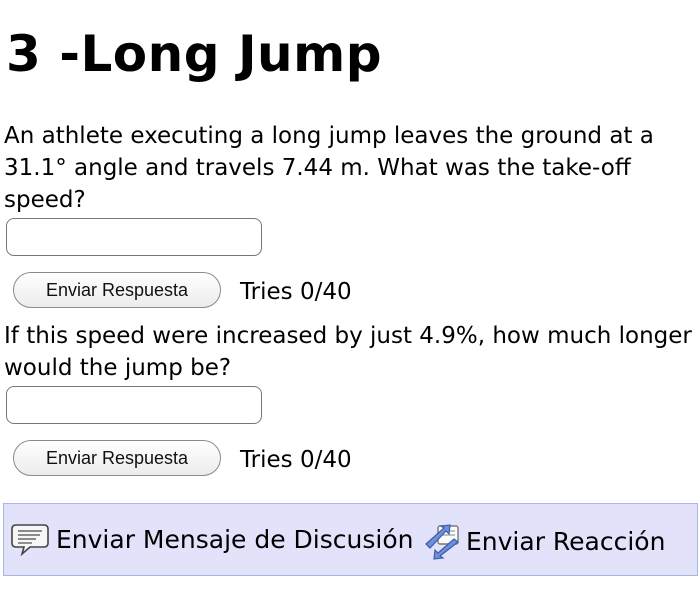  What do you see at coordinates (442, 542) in the screenshot?
I see `reaction-arrows-icon` at bounding box center [442, 542].